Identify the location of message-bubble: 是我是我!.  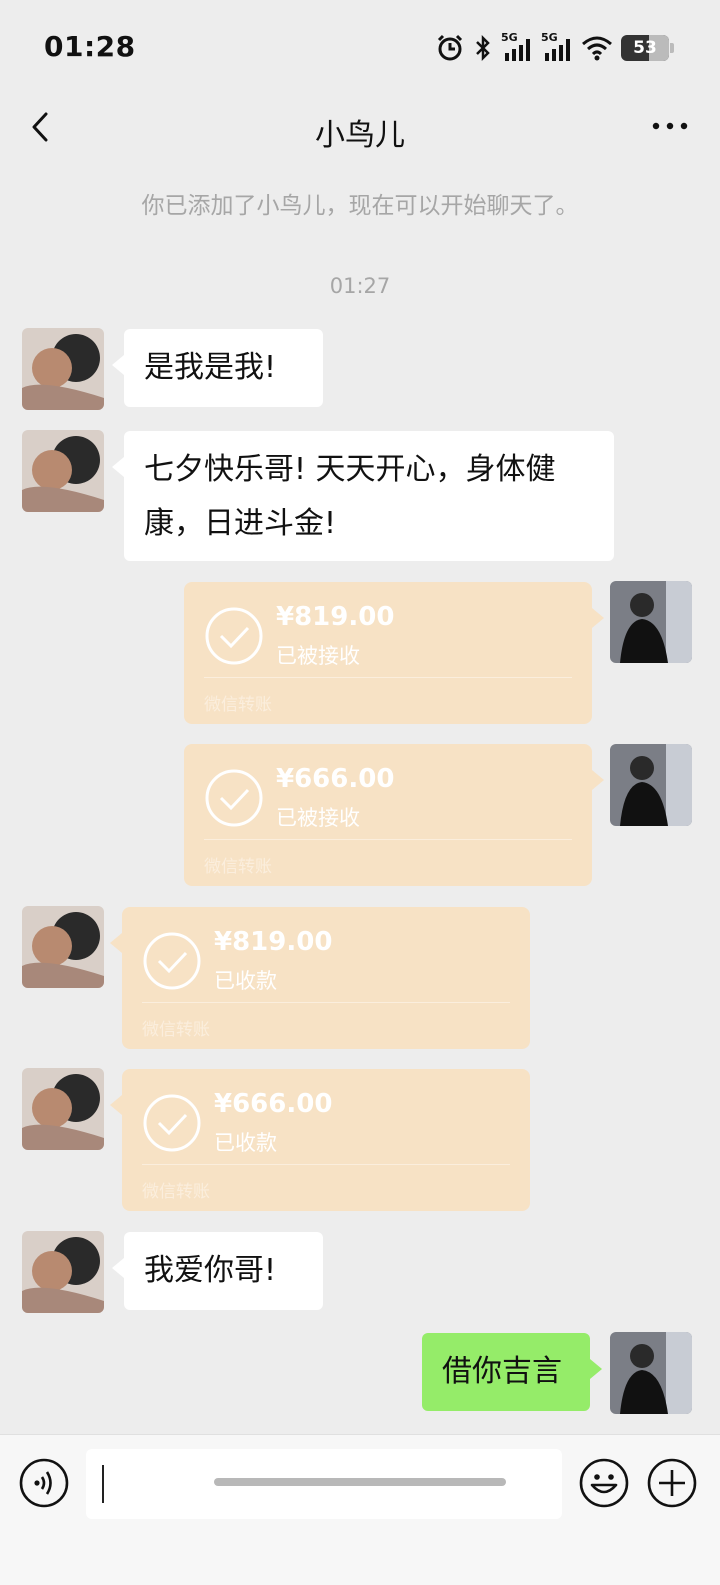
(217, 368).